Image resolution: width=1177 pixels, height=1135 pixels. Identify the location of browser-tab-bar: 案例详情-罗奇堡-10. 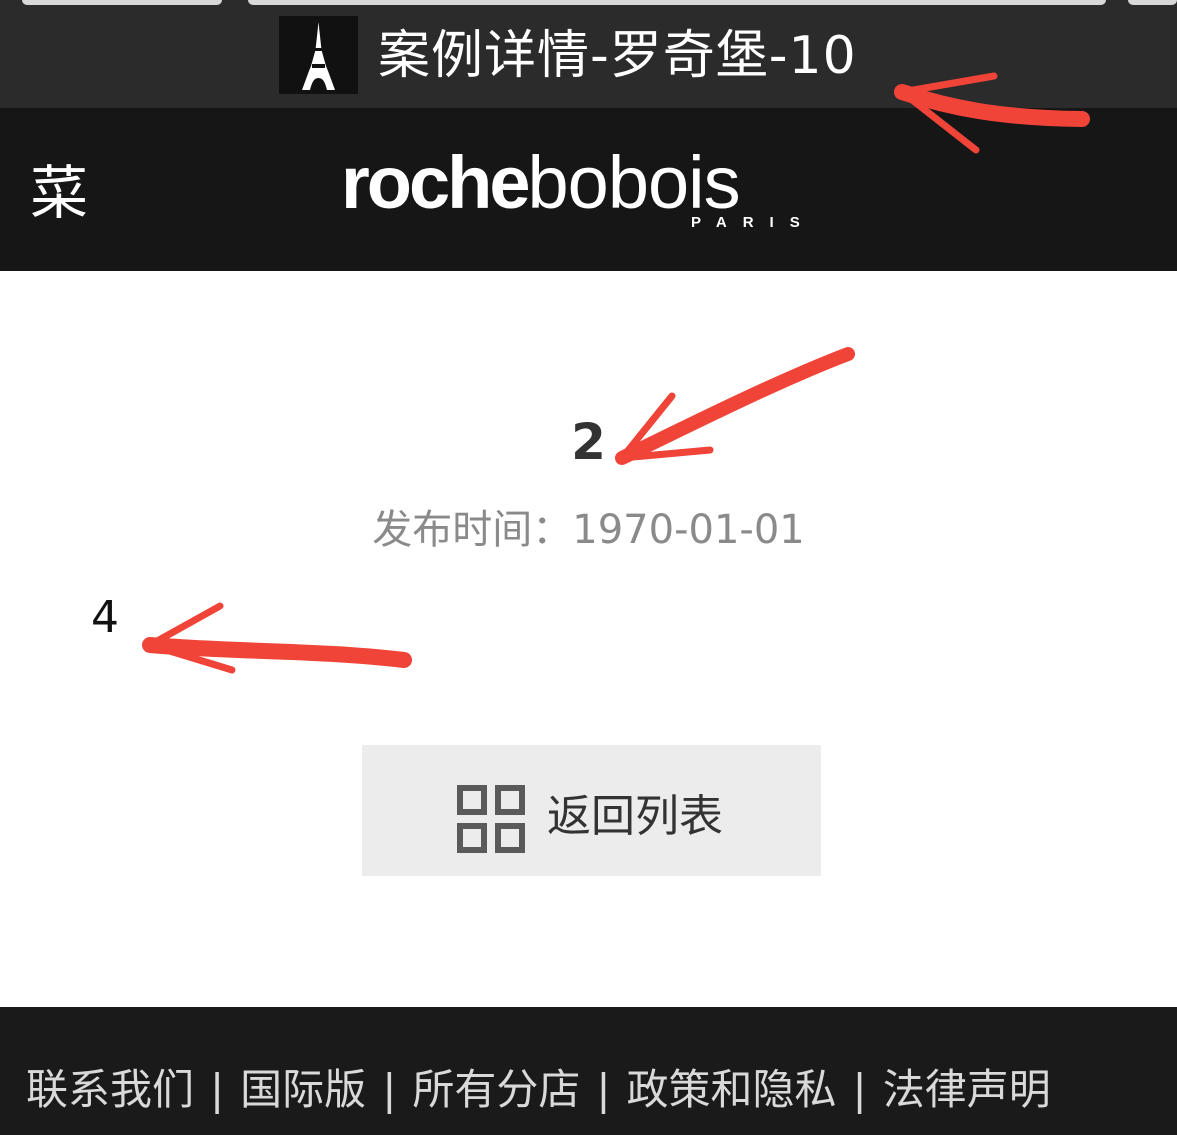
(588, 54).